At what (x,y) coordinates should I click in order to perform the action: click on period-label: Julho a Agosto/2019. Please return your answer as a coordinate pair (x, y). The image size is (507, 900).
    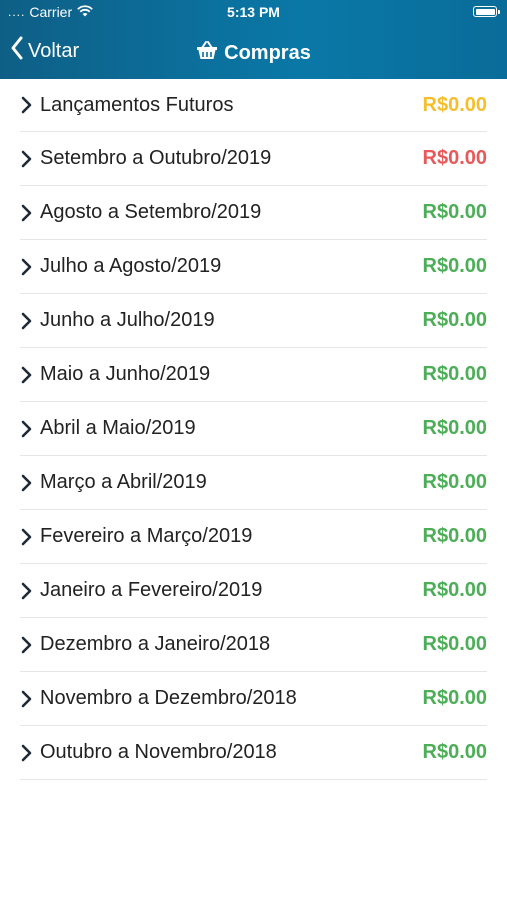
    Looking at the image, I should click on (131, 266).